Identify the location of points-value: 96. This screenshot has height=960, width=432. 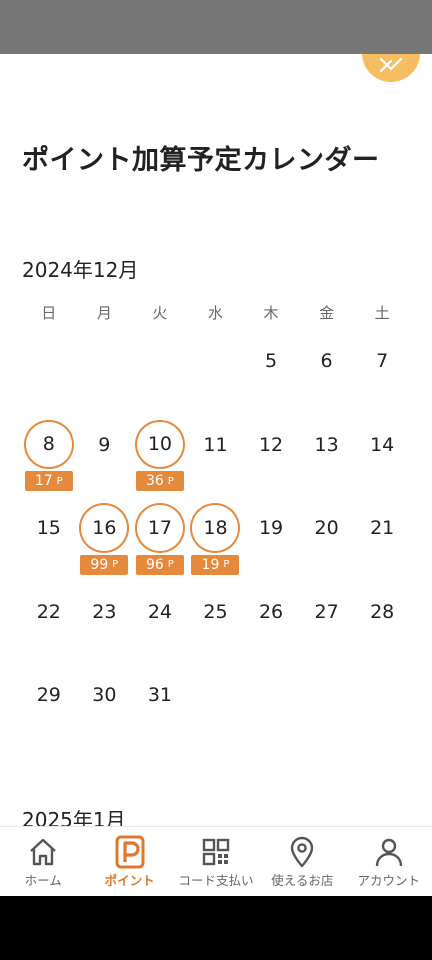
(154, 564).